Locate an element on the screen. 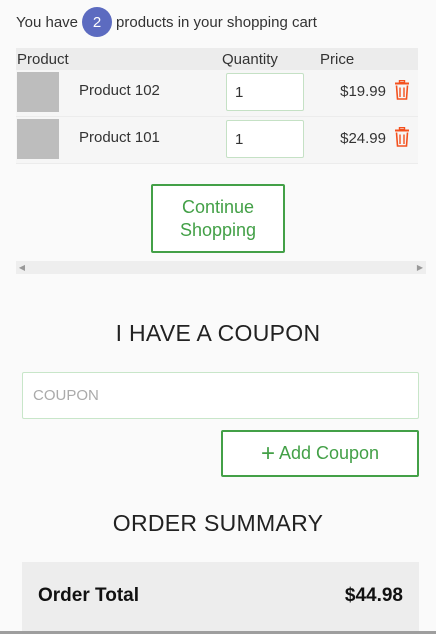 The width and height of the screenshot is (436, 634). column-header-price: Price is located at coordinates (337, 59).